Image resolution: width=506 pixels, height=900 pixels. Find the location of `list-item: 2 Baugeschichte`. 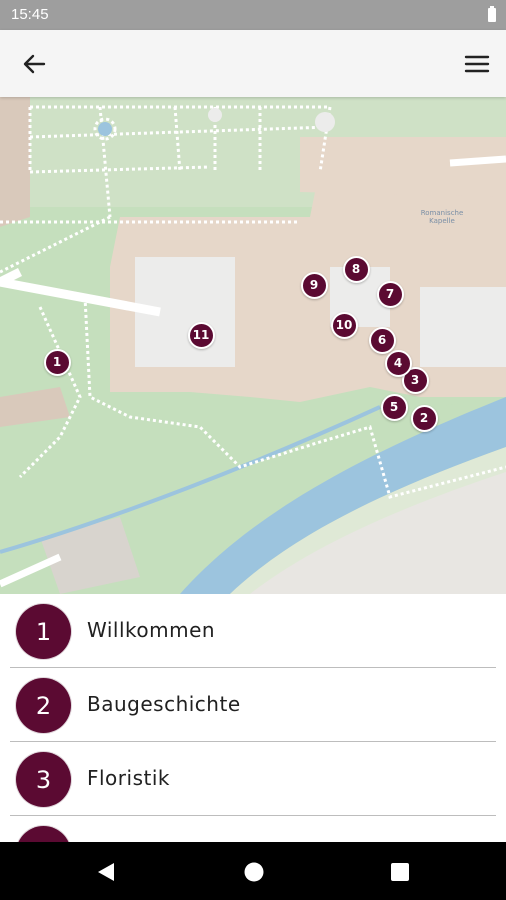

list-item: 2 Baugeschichte is located at coordinates (253, 705).